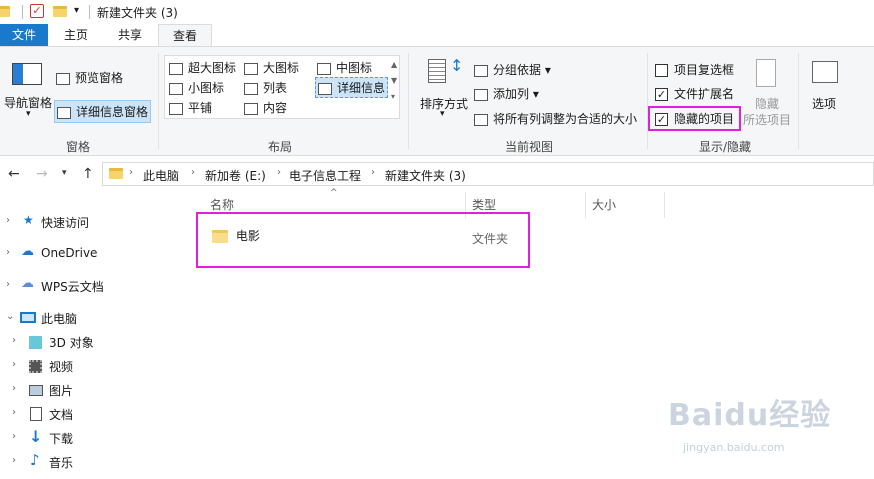  I want to click on layout-details: 详细信息, so click(352, 87).